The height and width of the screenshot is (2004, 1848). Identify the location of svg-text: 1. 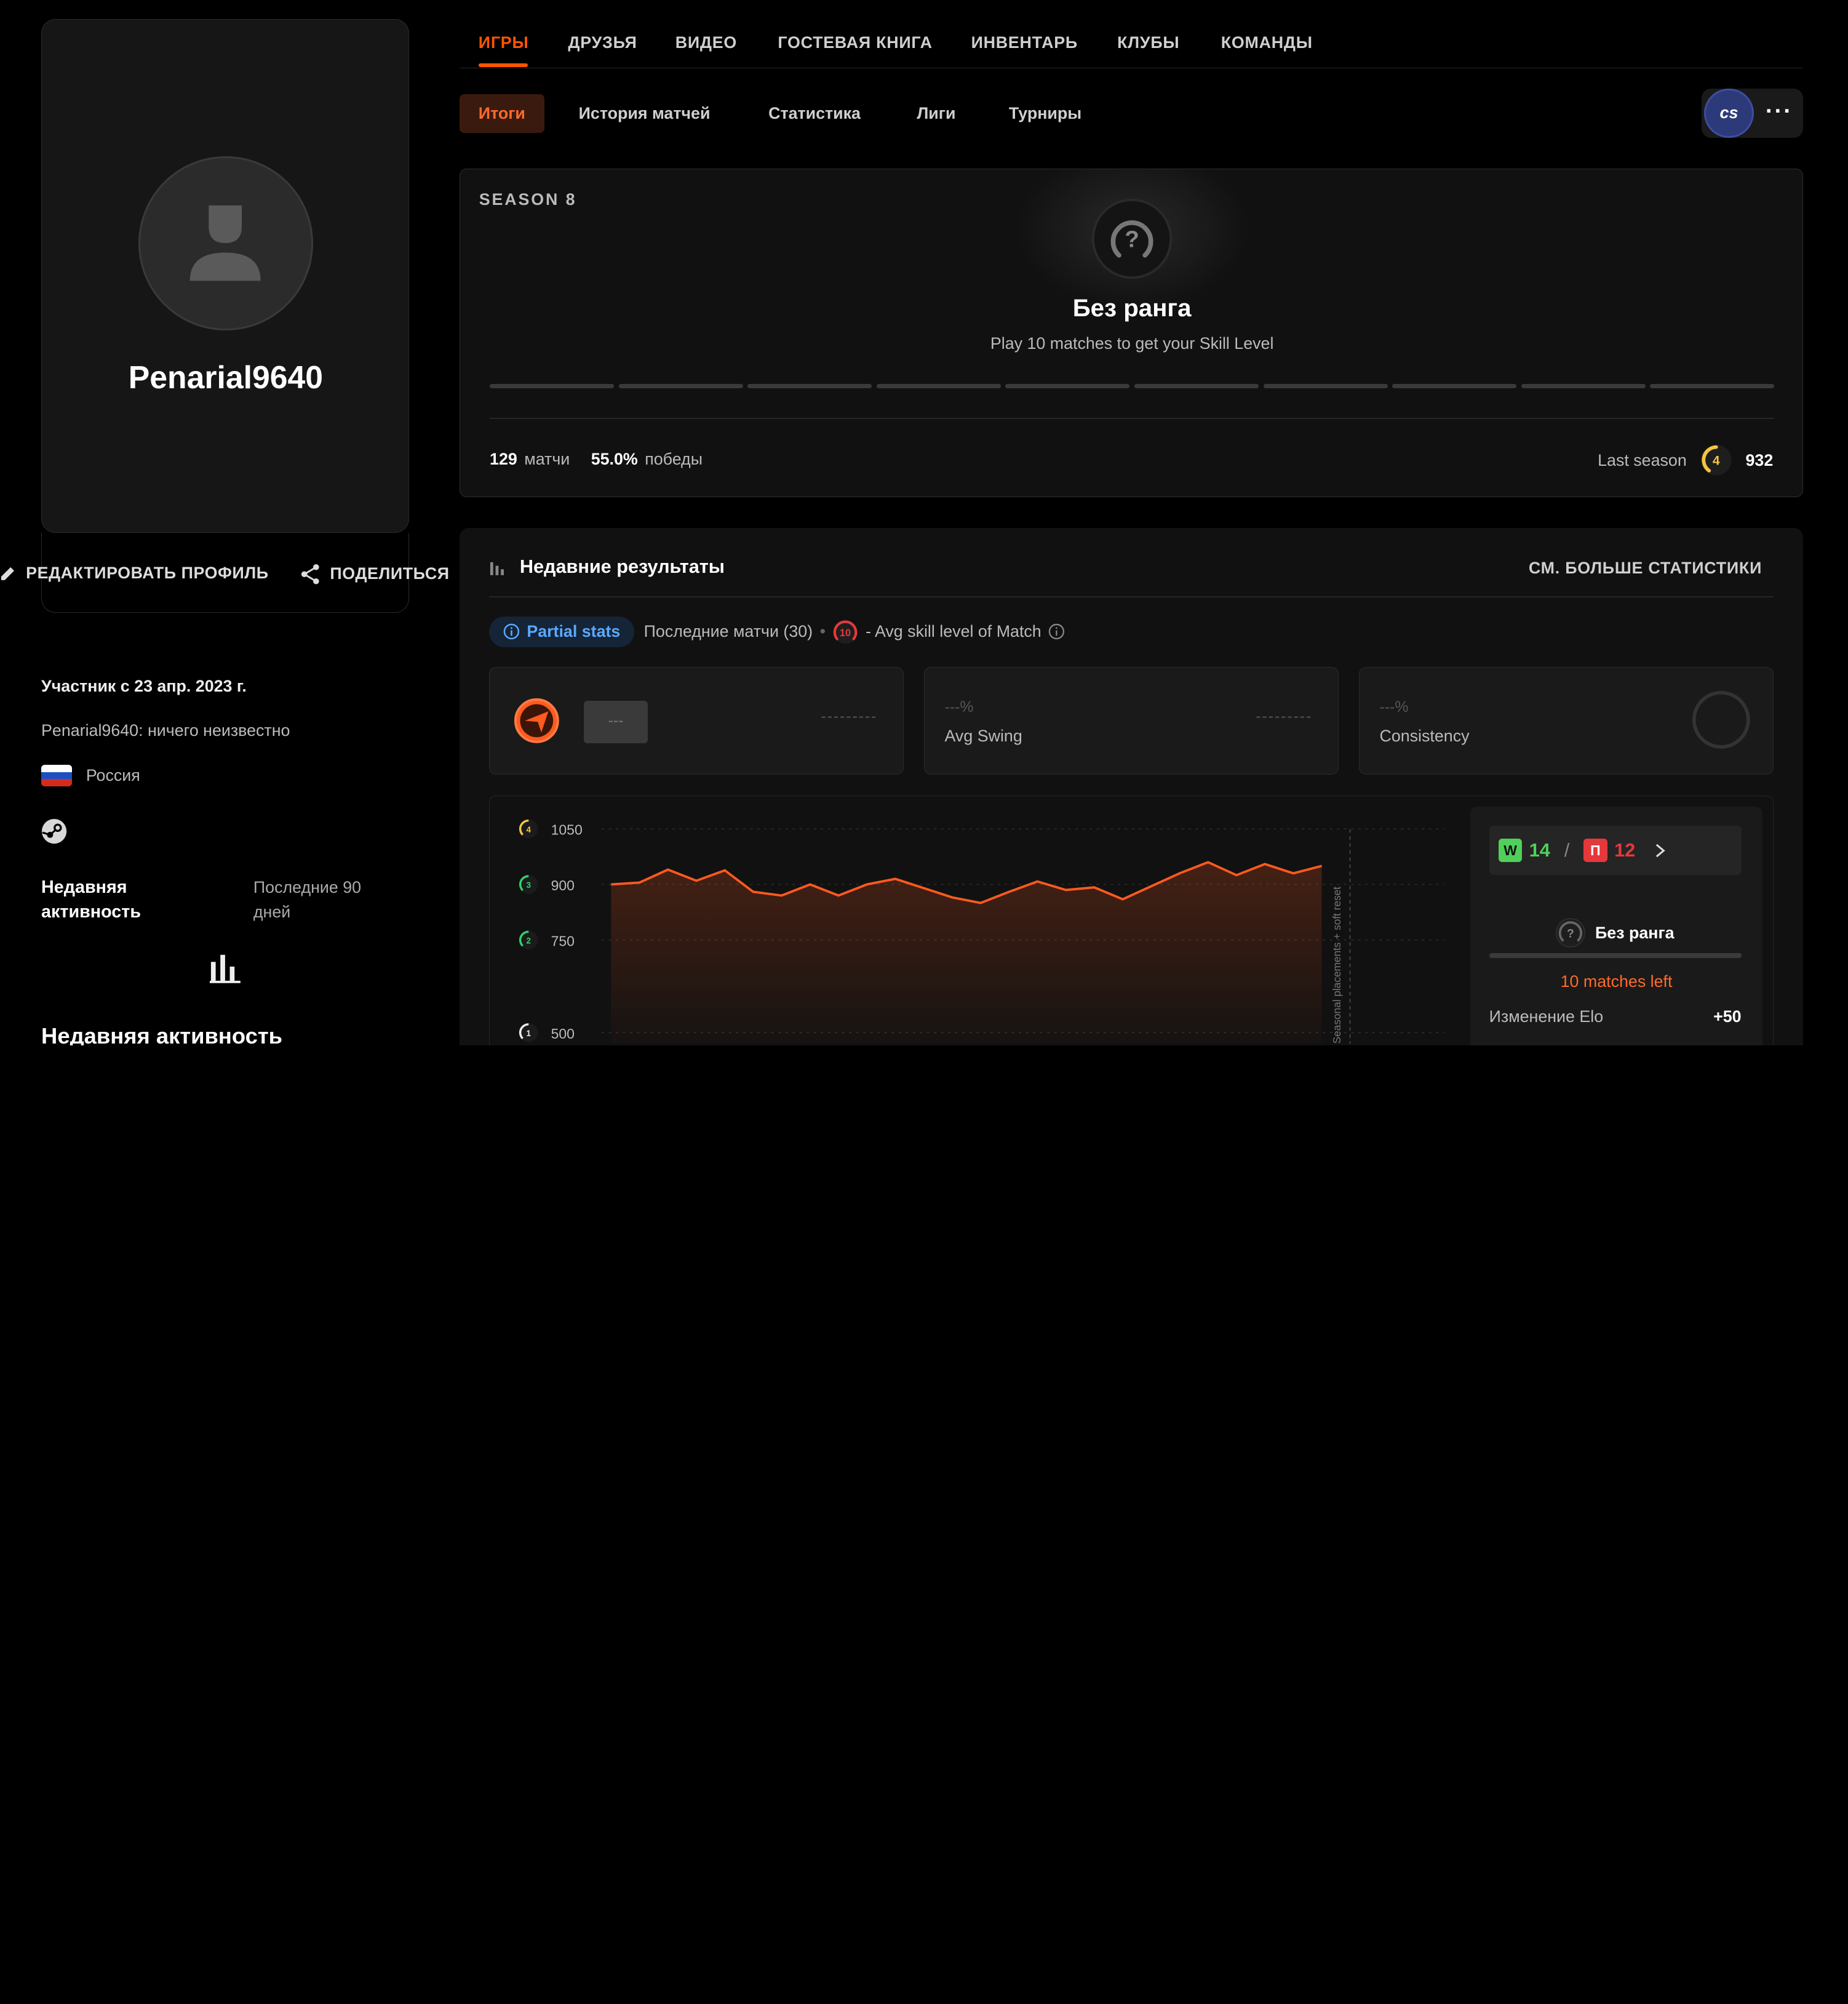
(529, 1033).